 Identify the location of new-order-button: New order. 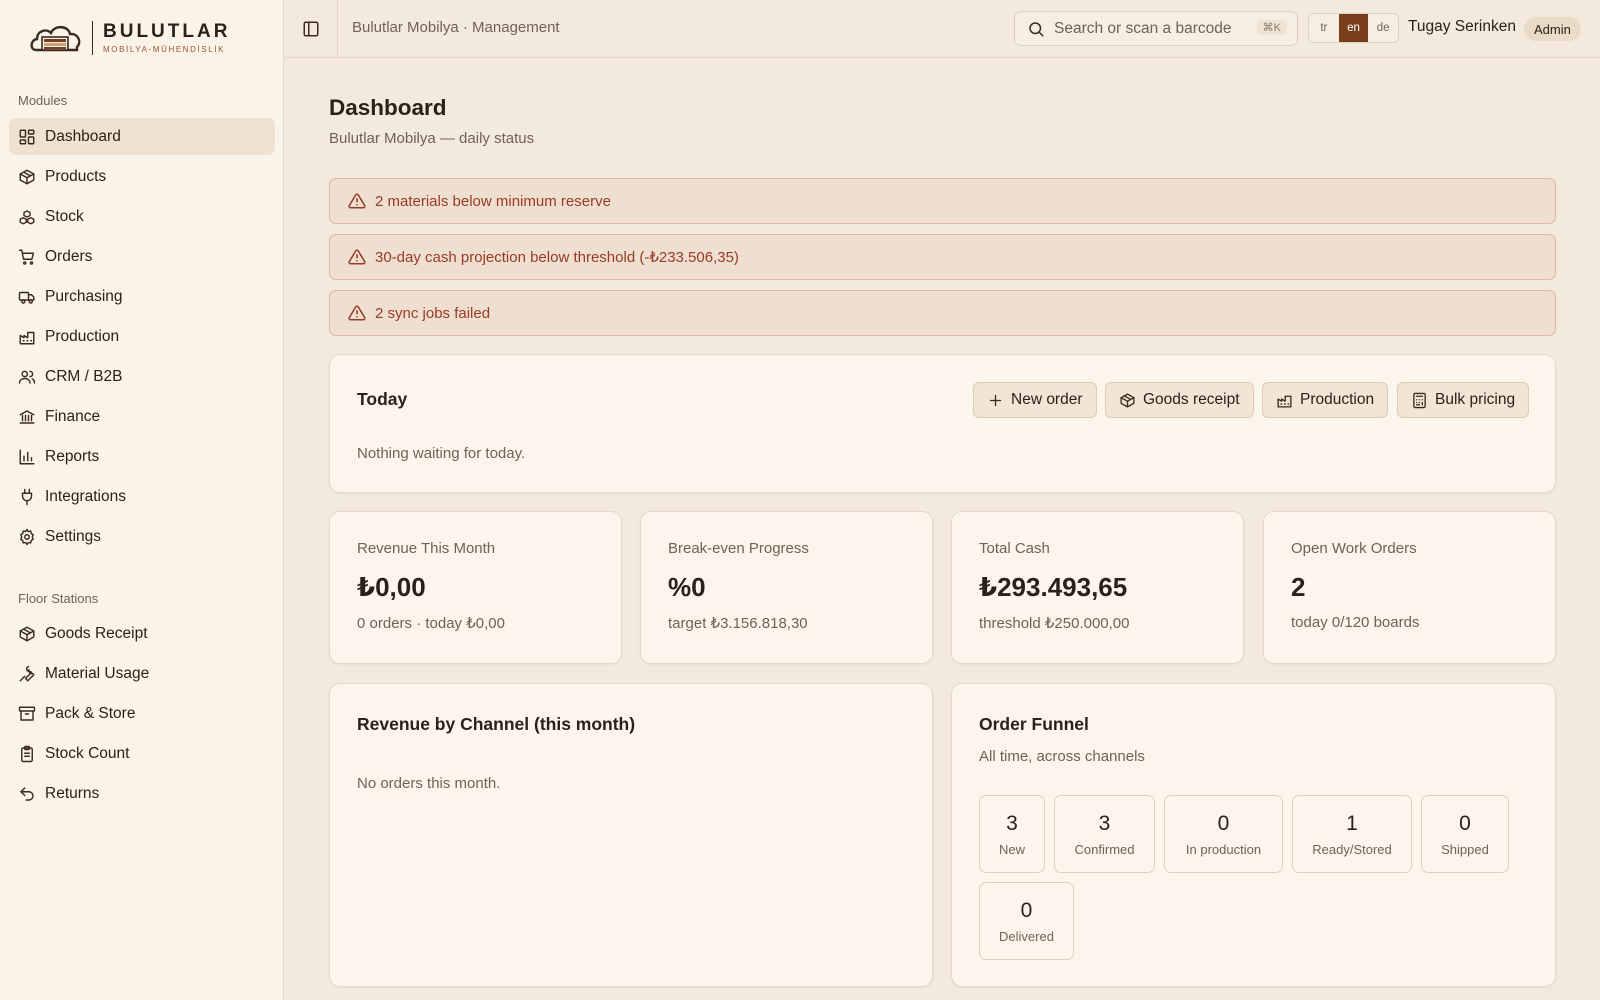
(1035, 400).